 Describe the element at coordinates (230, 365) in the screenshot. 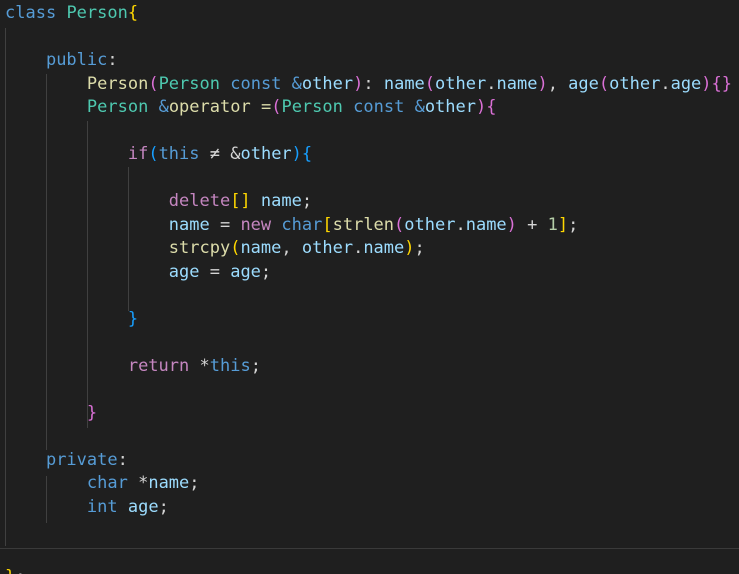

I see `code-token: this` at that location.